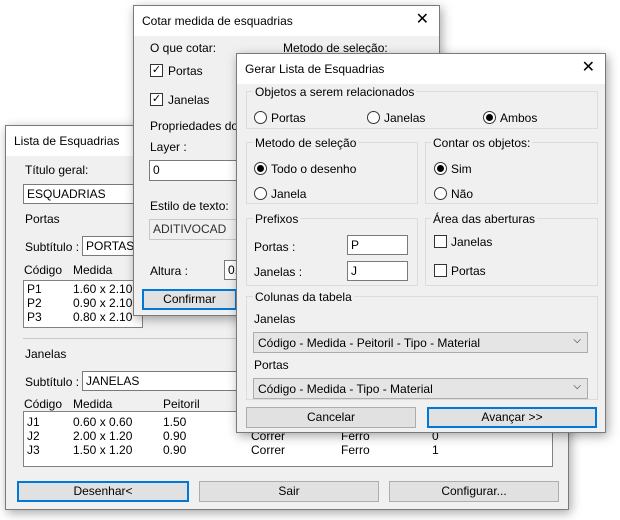  Describe the element at coordinates (103, 436) in the screenshot. I see `janelas-cell-medida: 2.00 x 1.20` at that location.